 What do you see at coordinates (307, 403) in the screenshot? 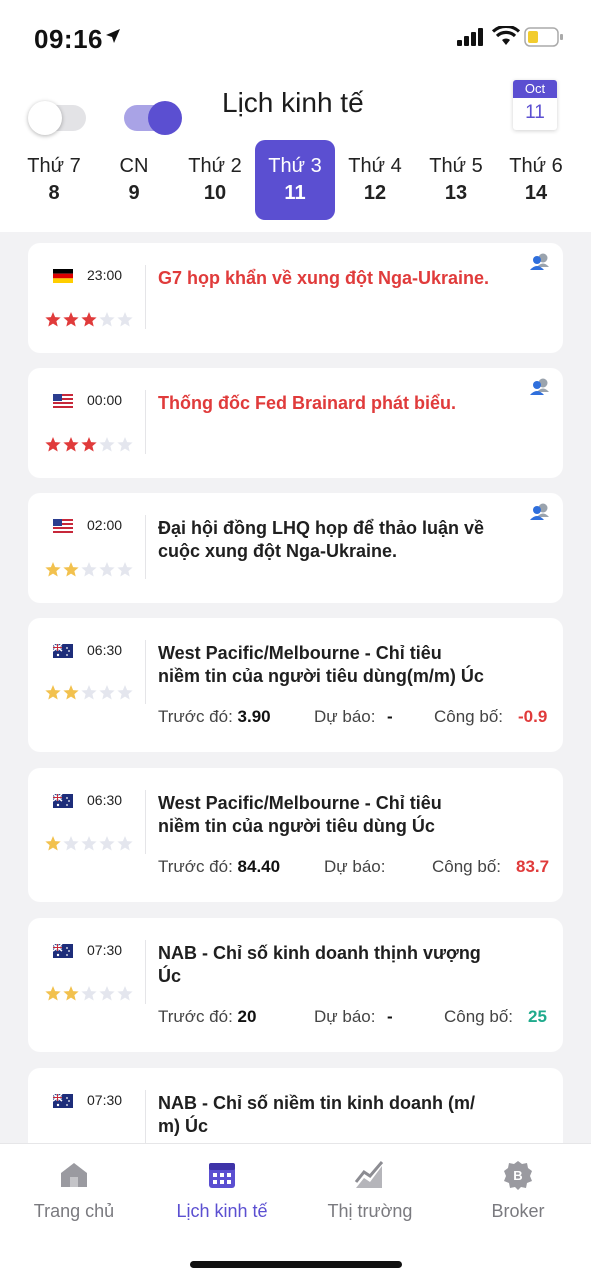
I see `event-title: Thống đốc Fed Brainard phát biểu.` at bounding box center [307, 403].